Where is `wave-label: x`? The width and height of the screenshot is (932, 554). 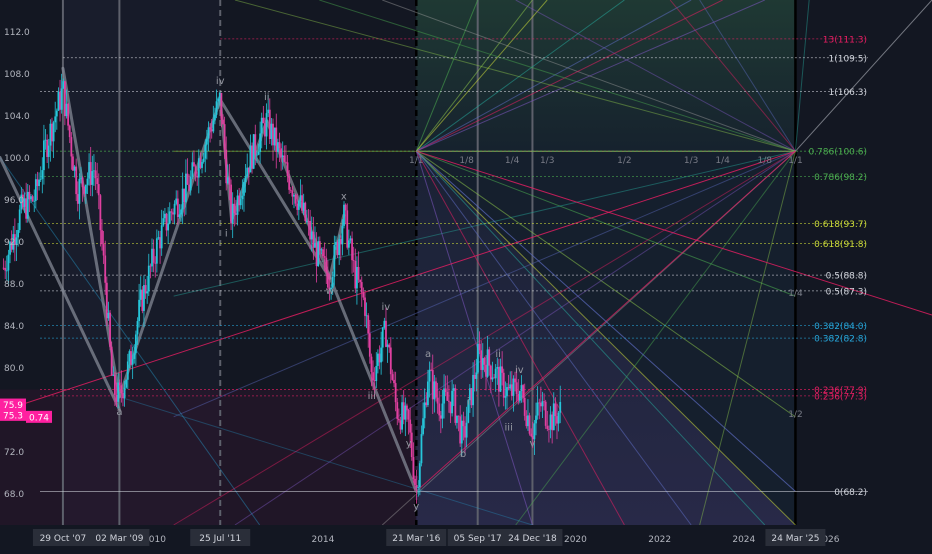
wave-label: x is located at coordinates (344, 197).